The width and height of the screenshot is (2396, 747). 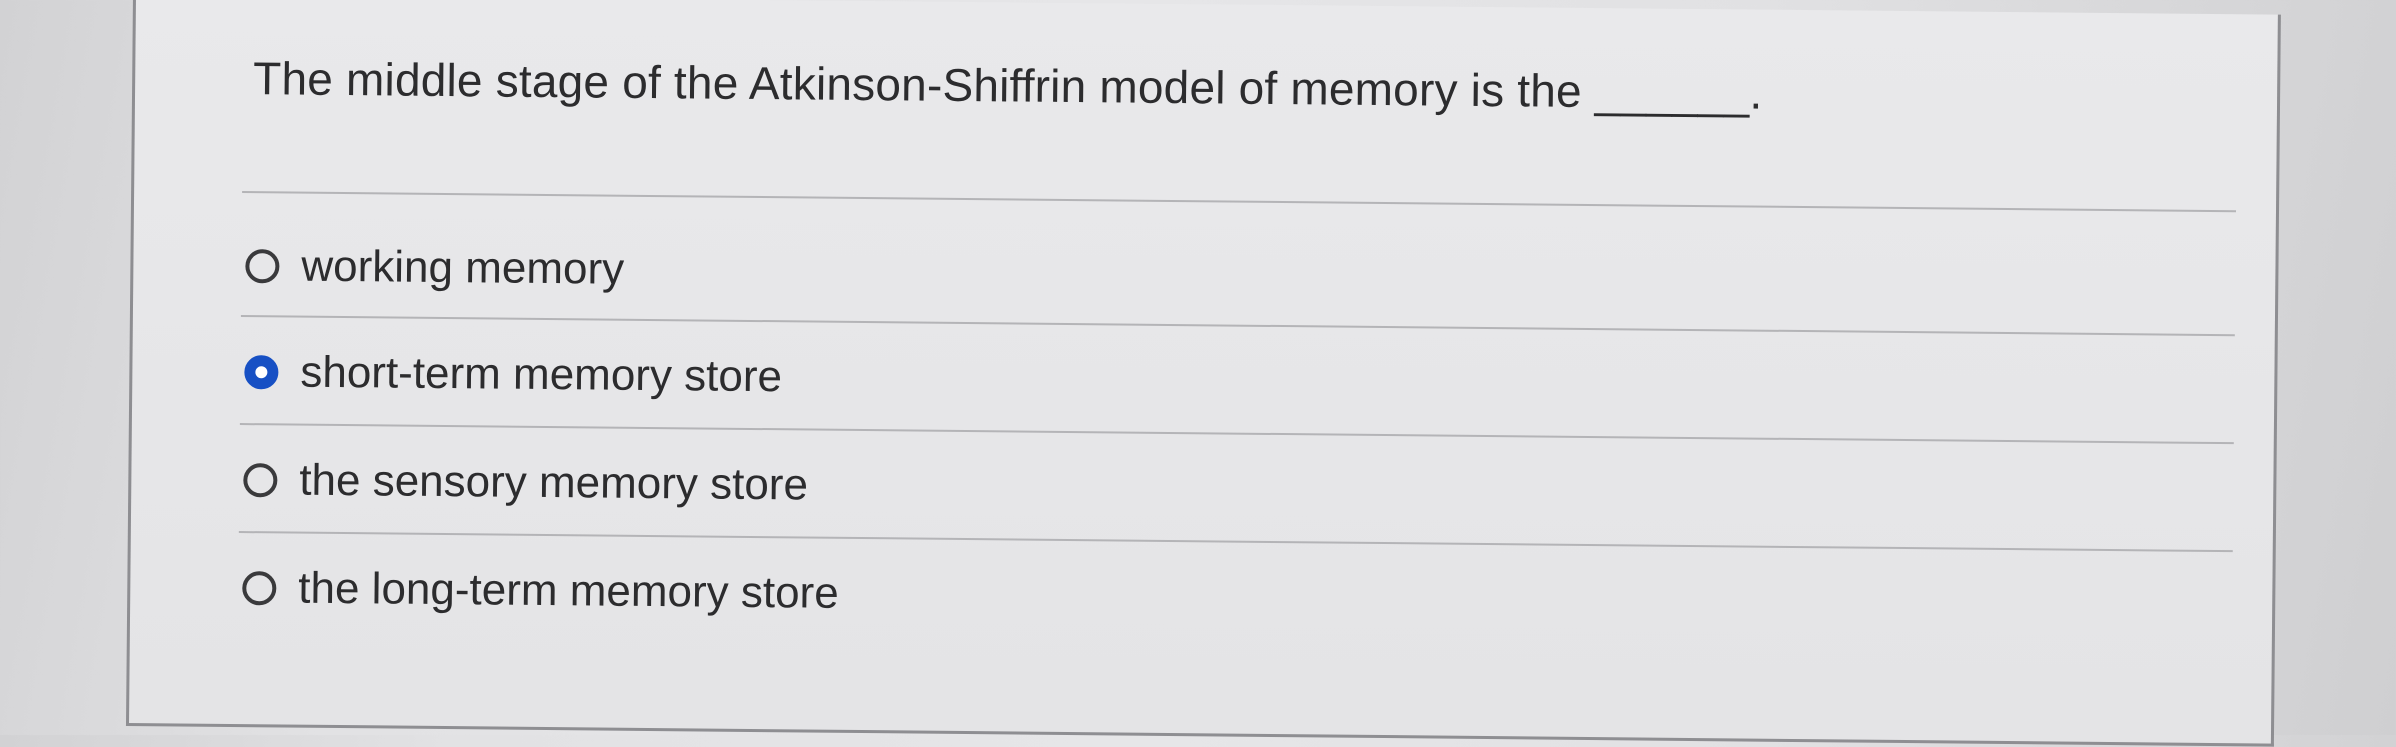 I want to click on answer-option-1: working memory, so click(x=434, y=268).